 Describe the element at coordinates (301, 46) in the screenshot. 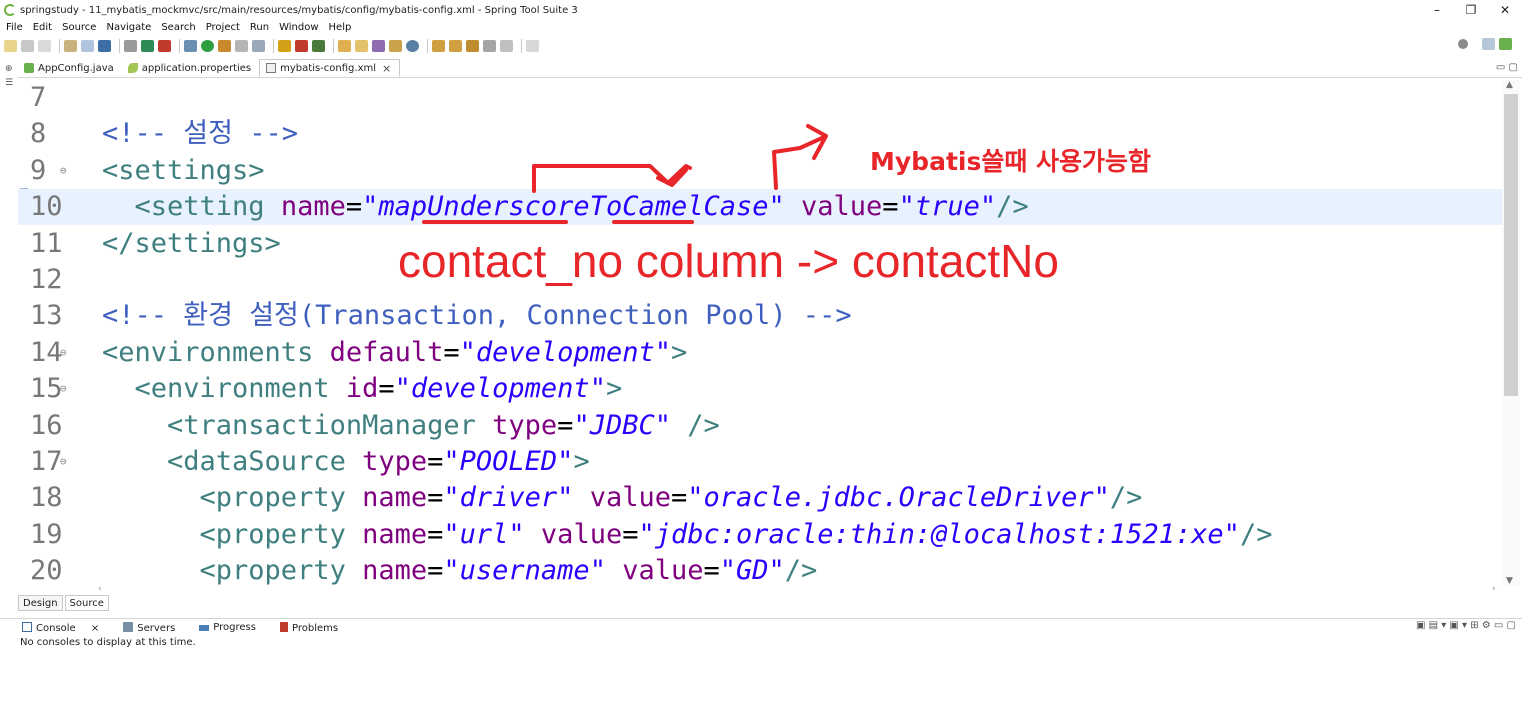

I see `new-java-class-icon` at that location.